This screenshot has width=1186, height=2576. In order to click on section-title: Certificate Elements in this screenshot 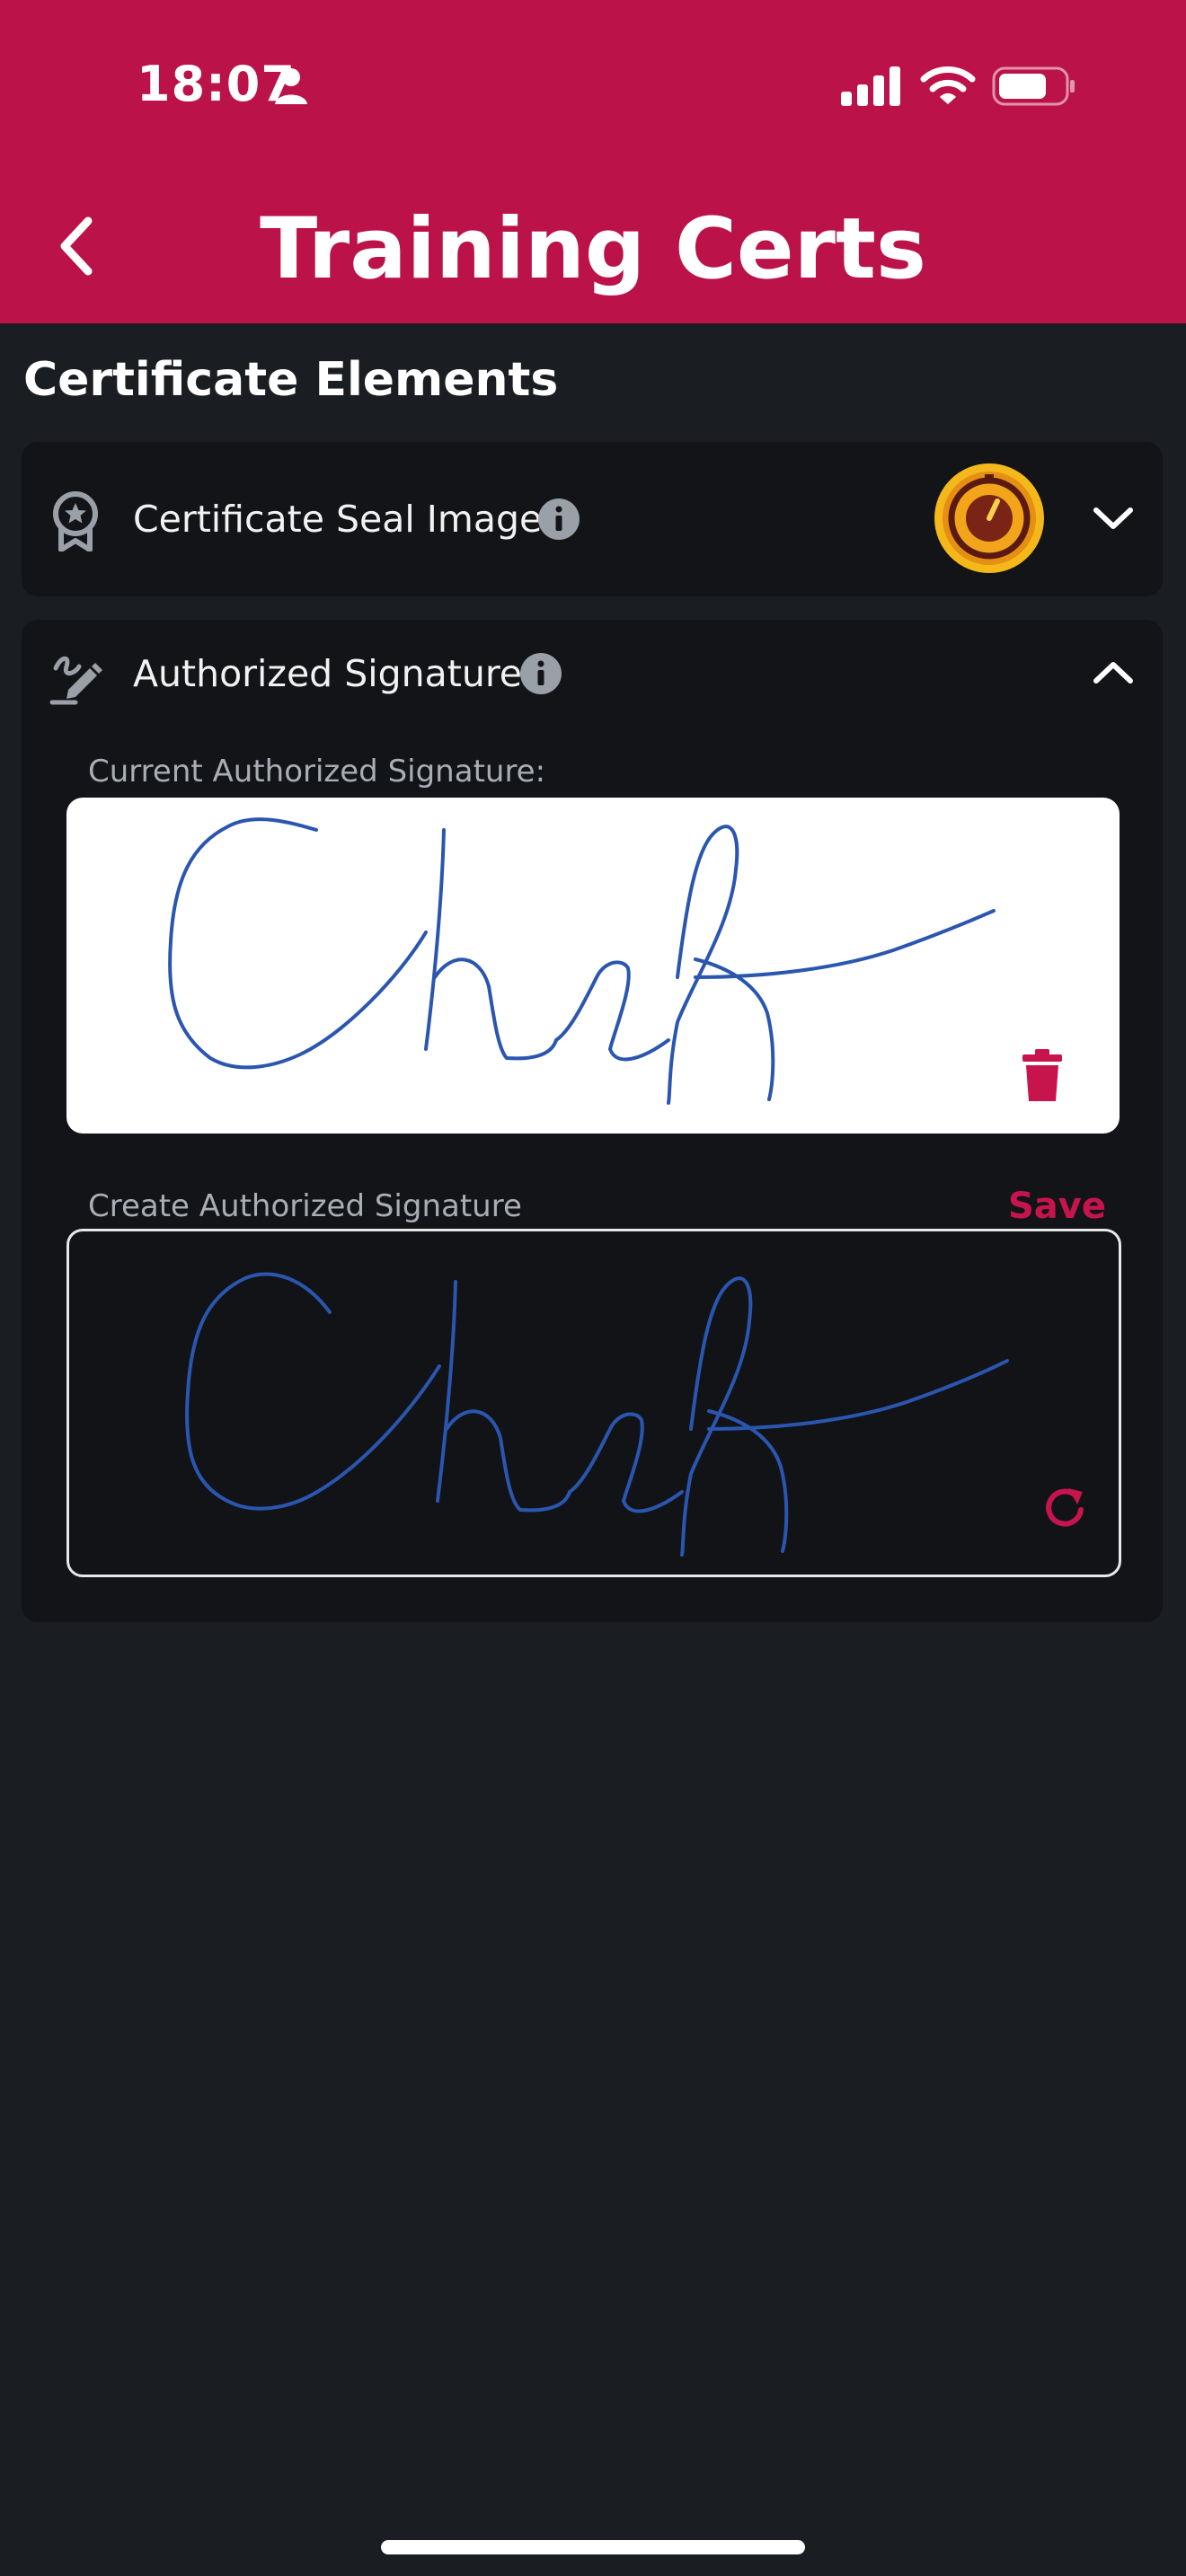, I will do `click(291, 380)`.